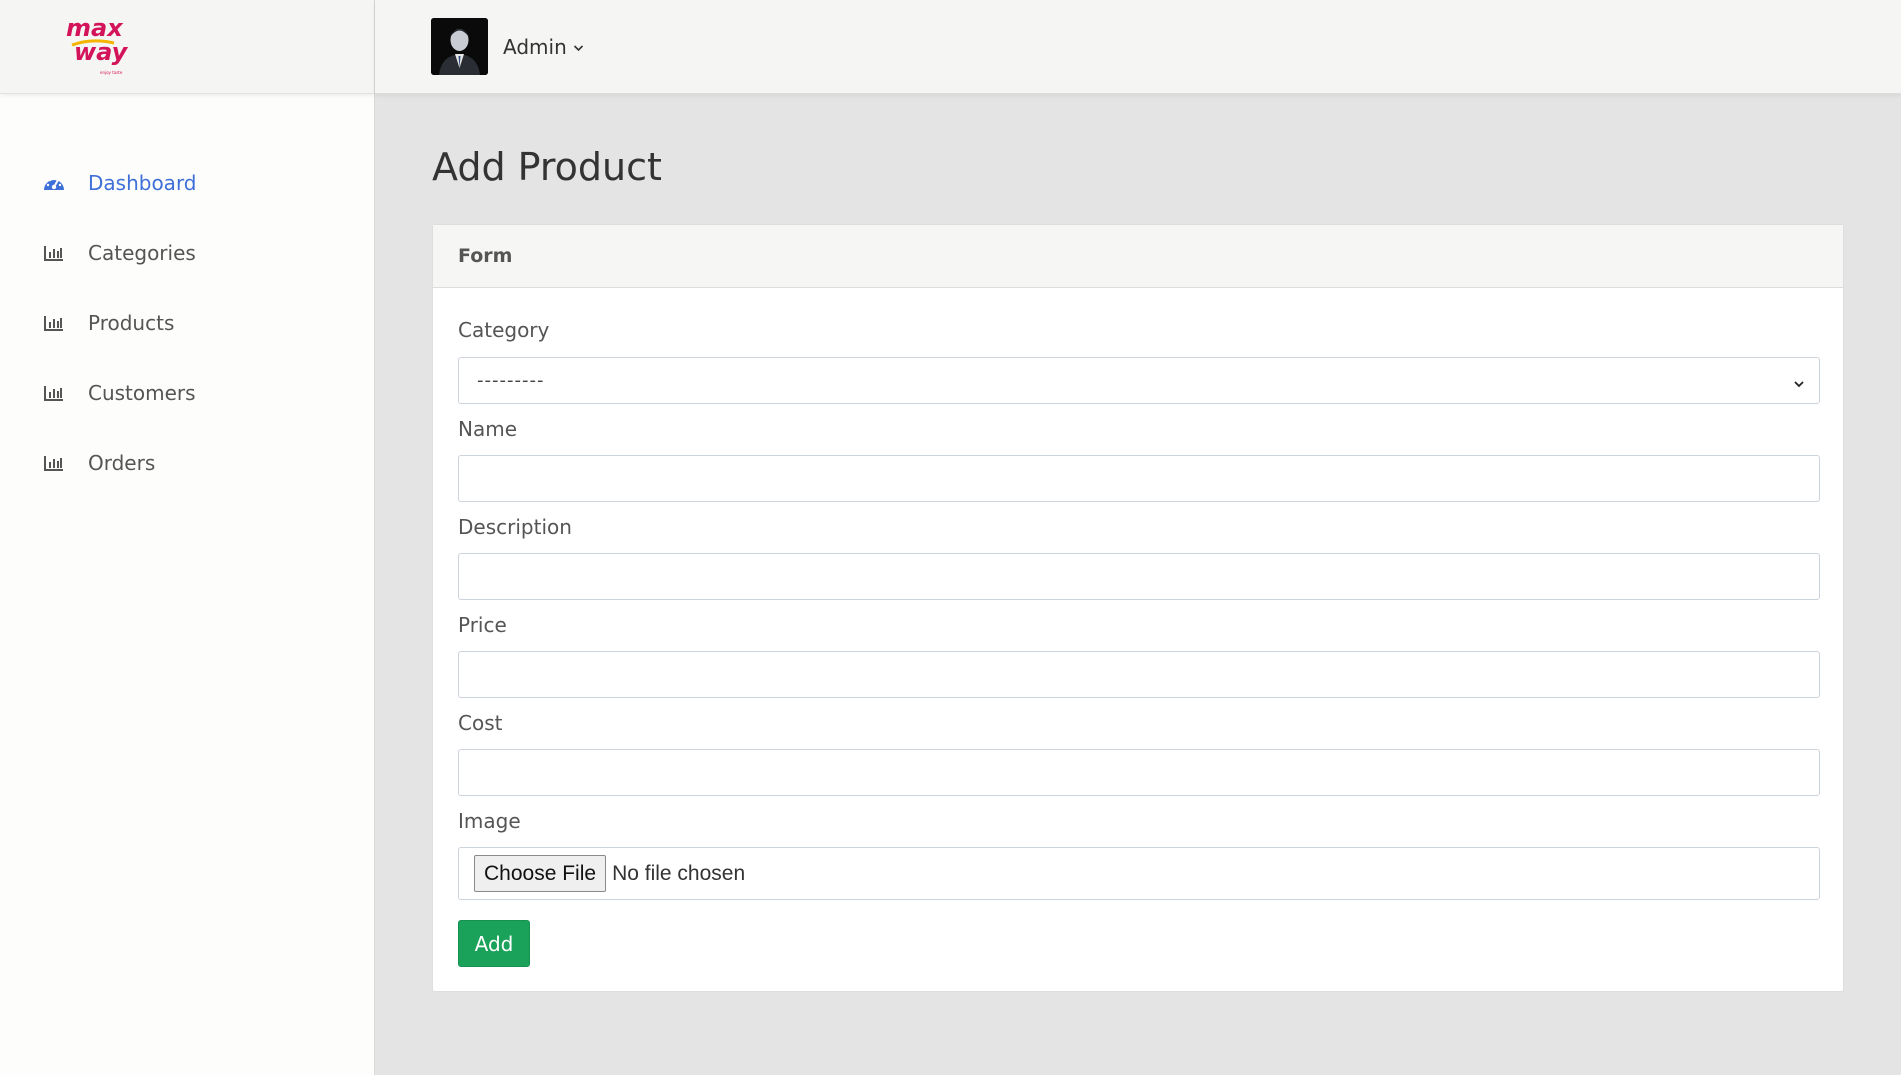  Describe the element at coordinates (131, 323) in the screenshot. I see `sidebar-item-label: Products` at that location.